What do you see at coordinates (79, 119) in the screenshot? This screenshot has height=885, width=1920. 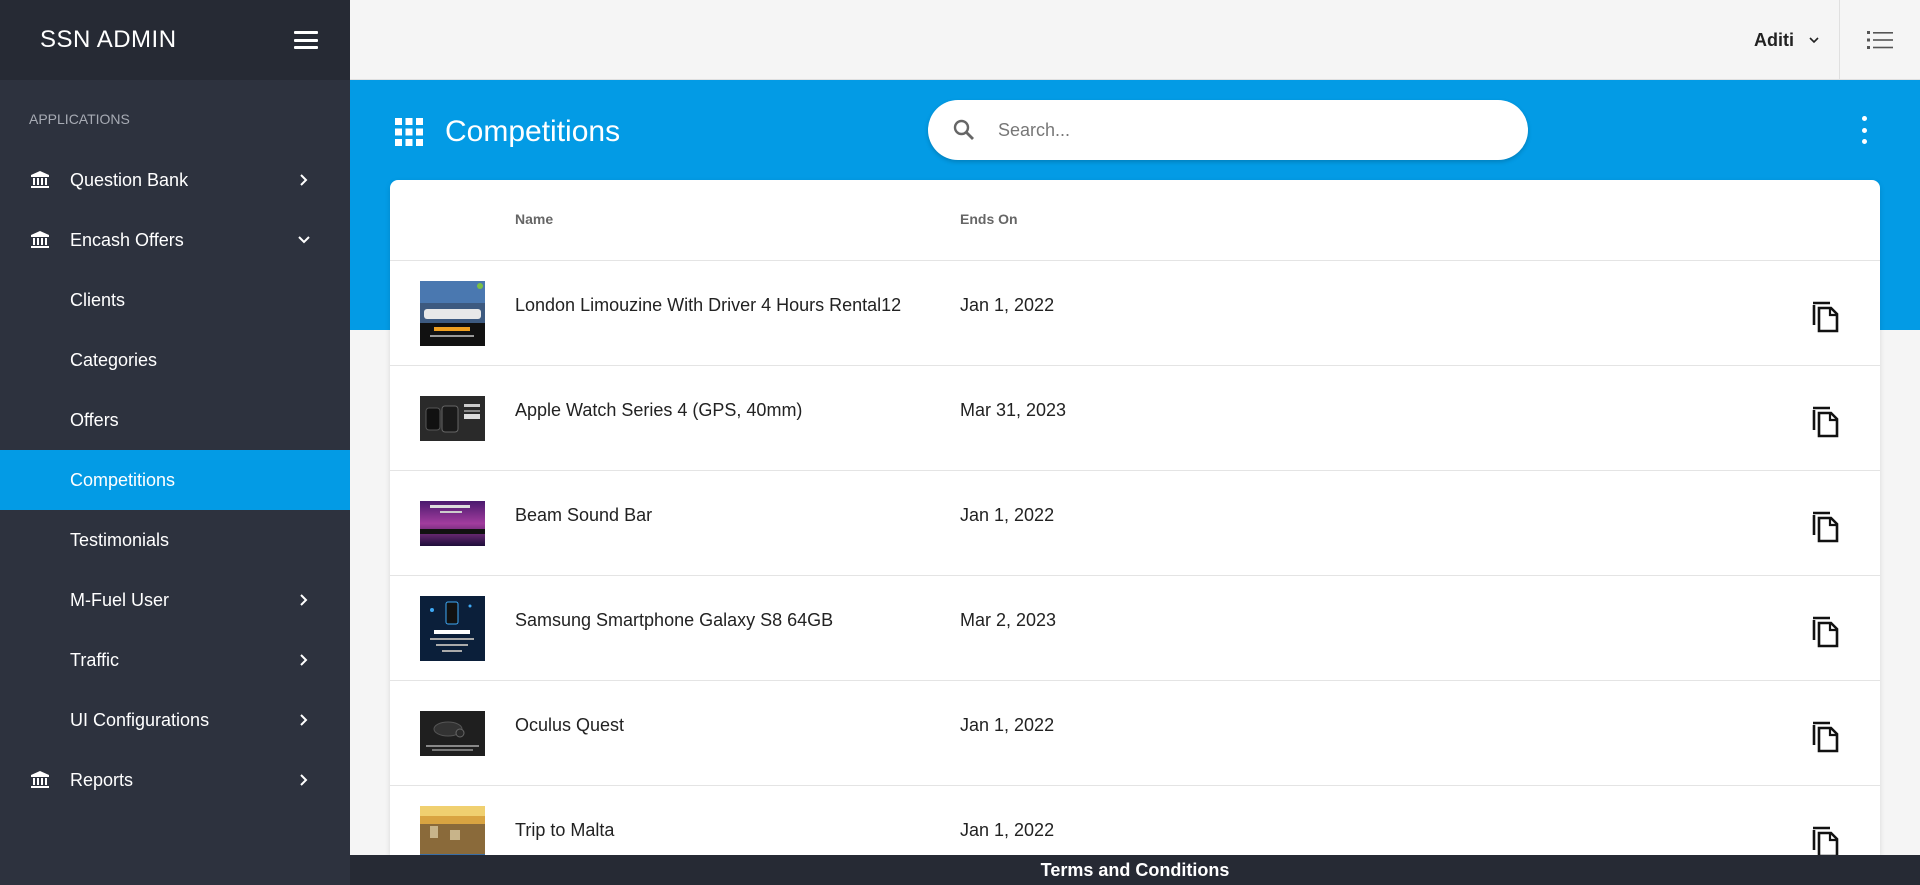 I see `sidebar-section-label: APPLICATIONS` at bounding box center [79, 119].